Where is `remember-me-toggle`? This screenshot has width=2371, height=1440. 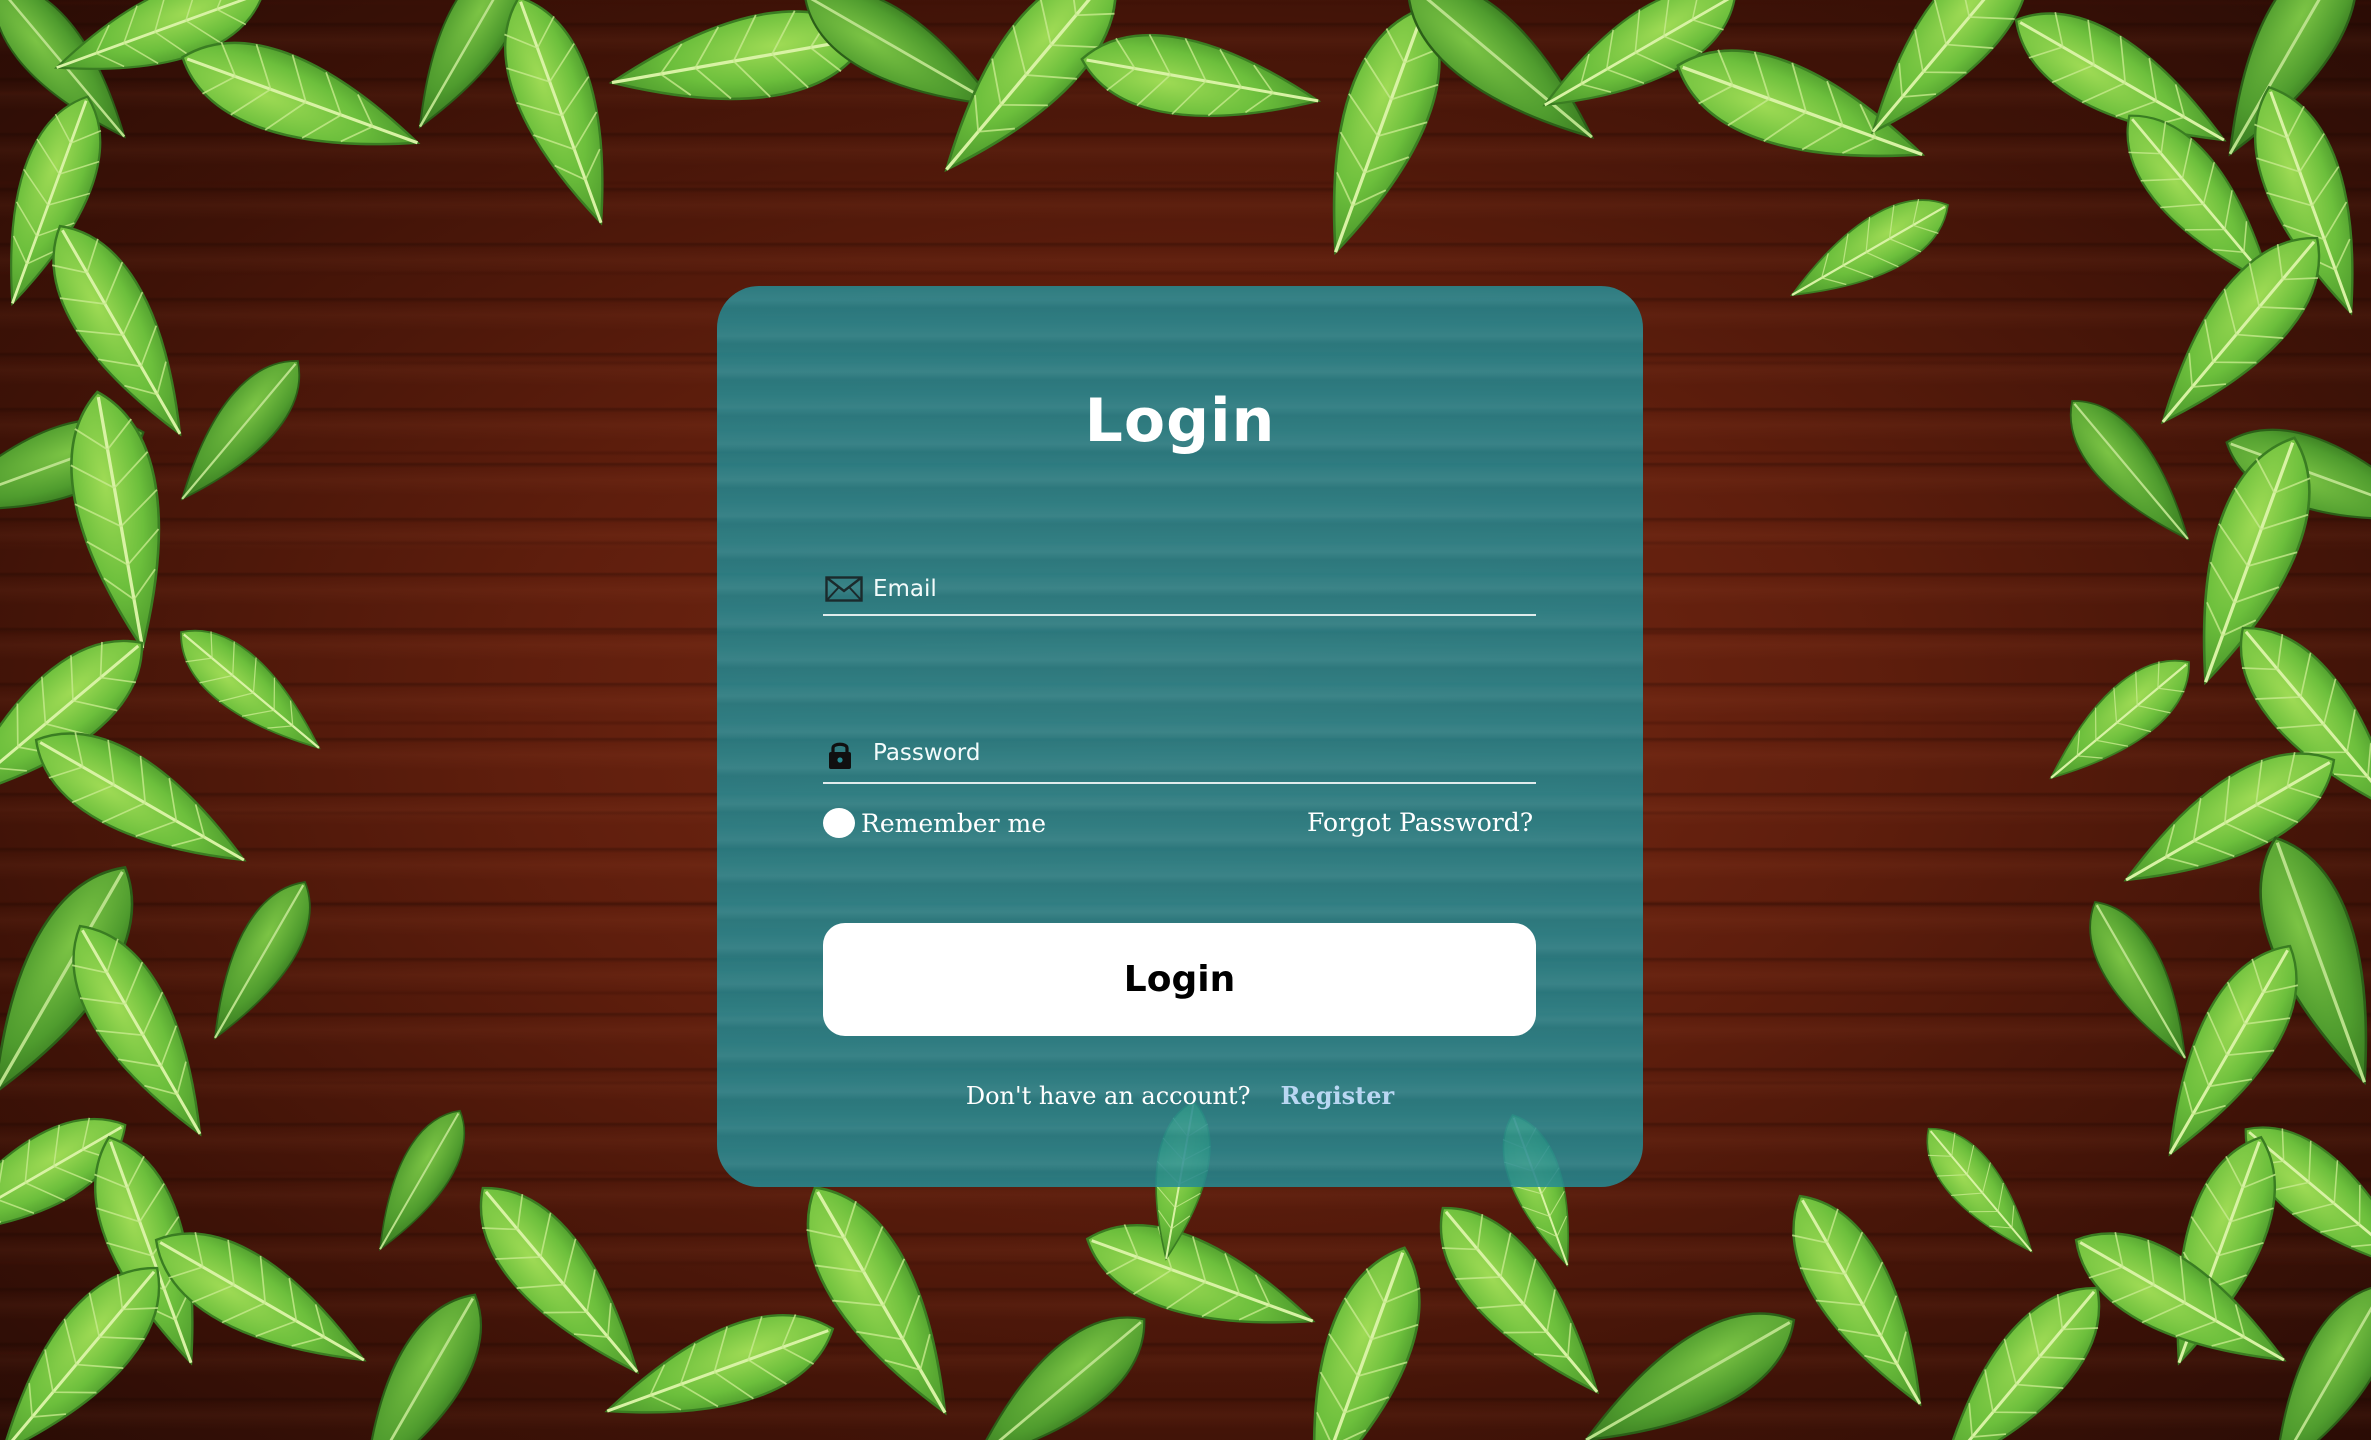
remember-me-toggle is located at coordinates (839, 823).